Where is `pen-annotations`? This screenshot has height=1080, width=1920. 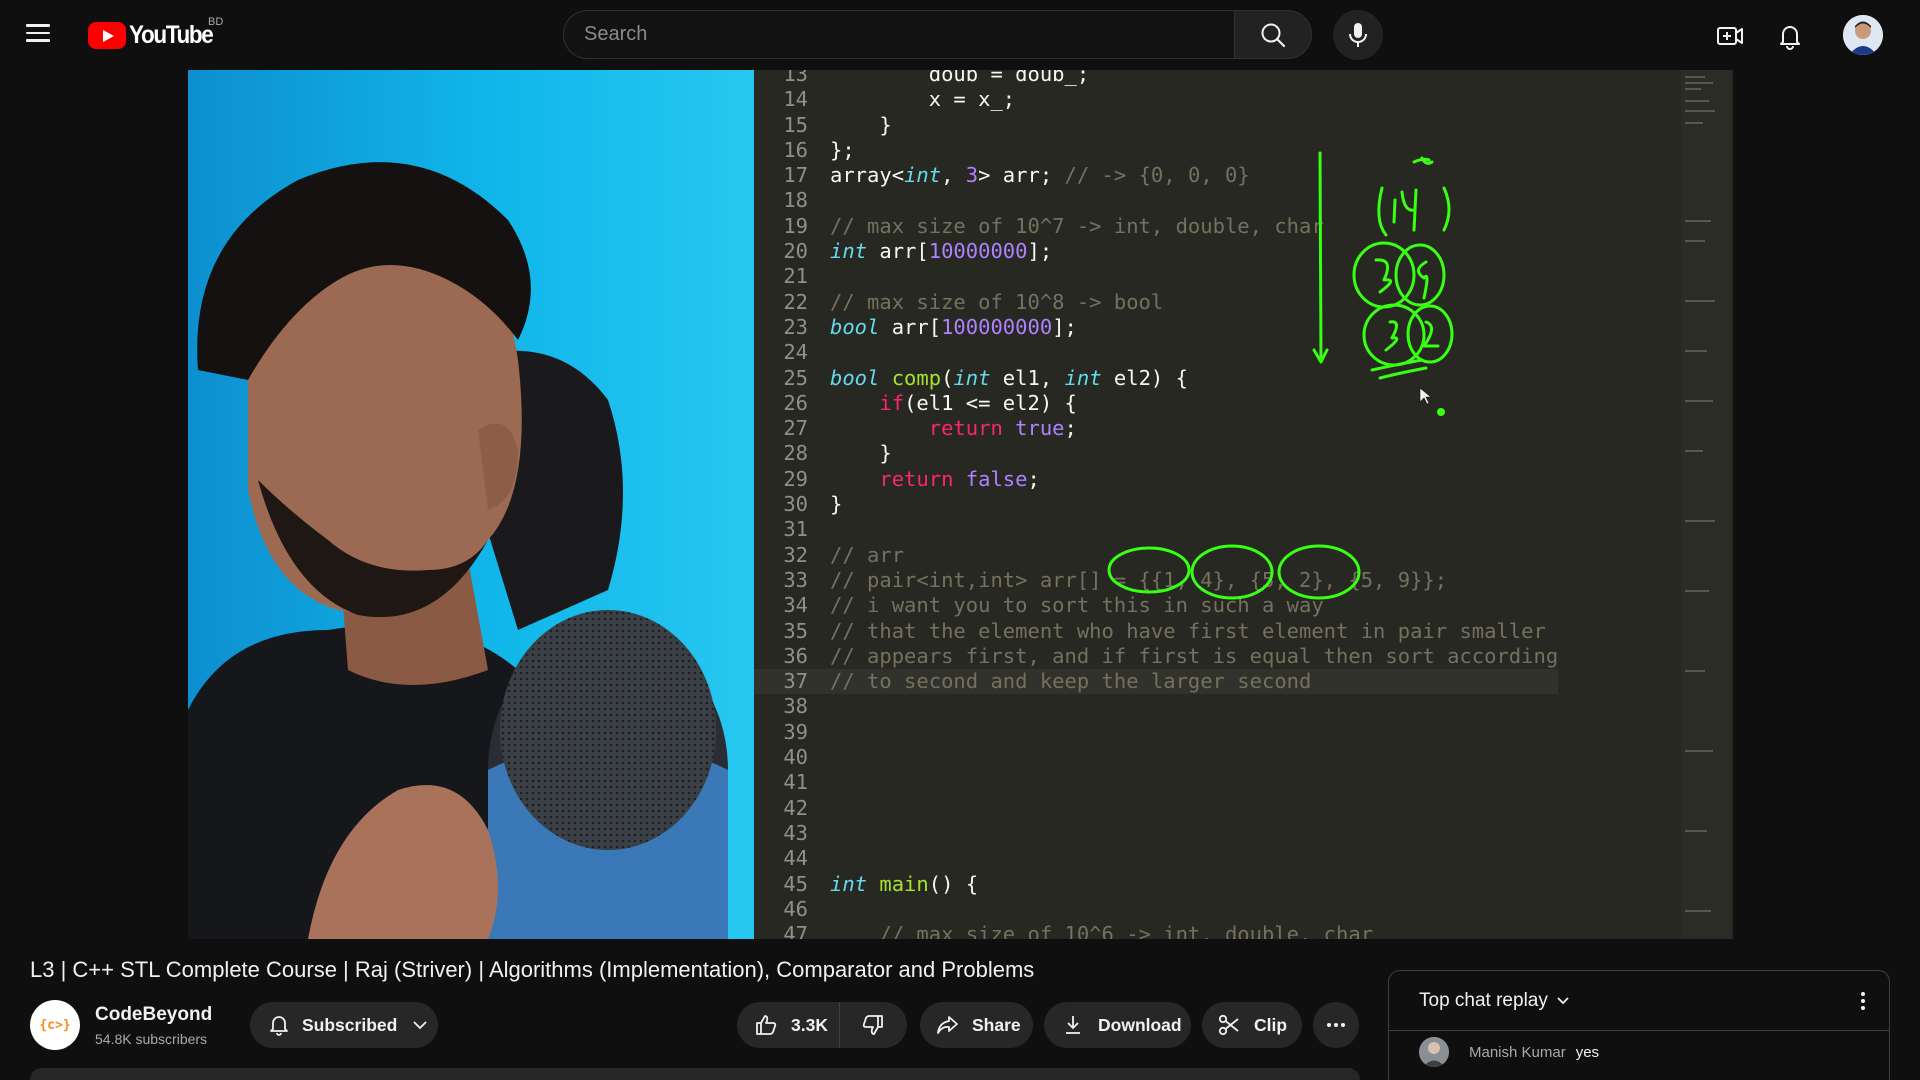 pen-annotations is located at coordinates (1280, 375).